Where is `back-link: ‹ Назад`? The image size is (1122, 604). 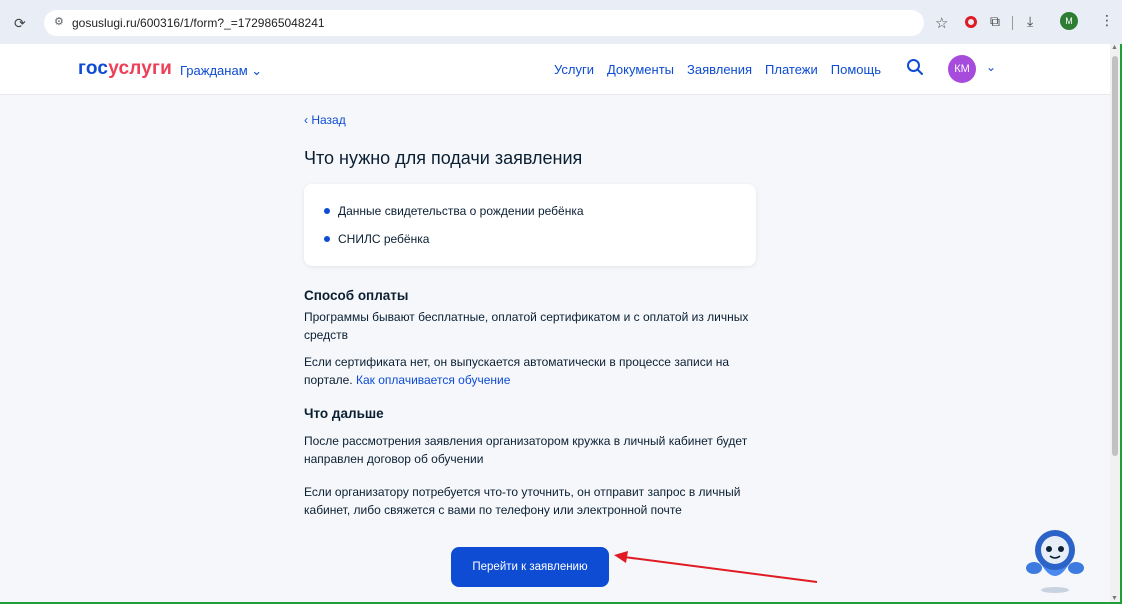
back-link: ‹ Назад is located at coordinates (325, 120).